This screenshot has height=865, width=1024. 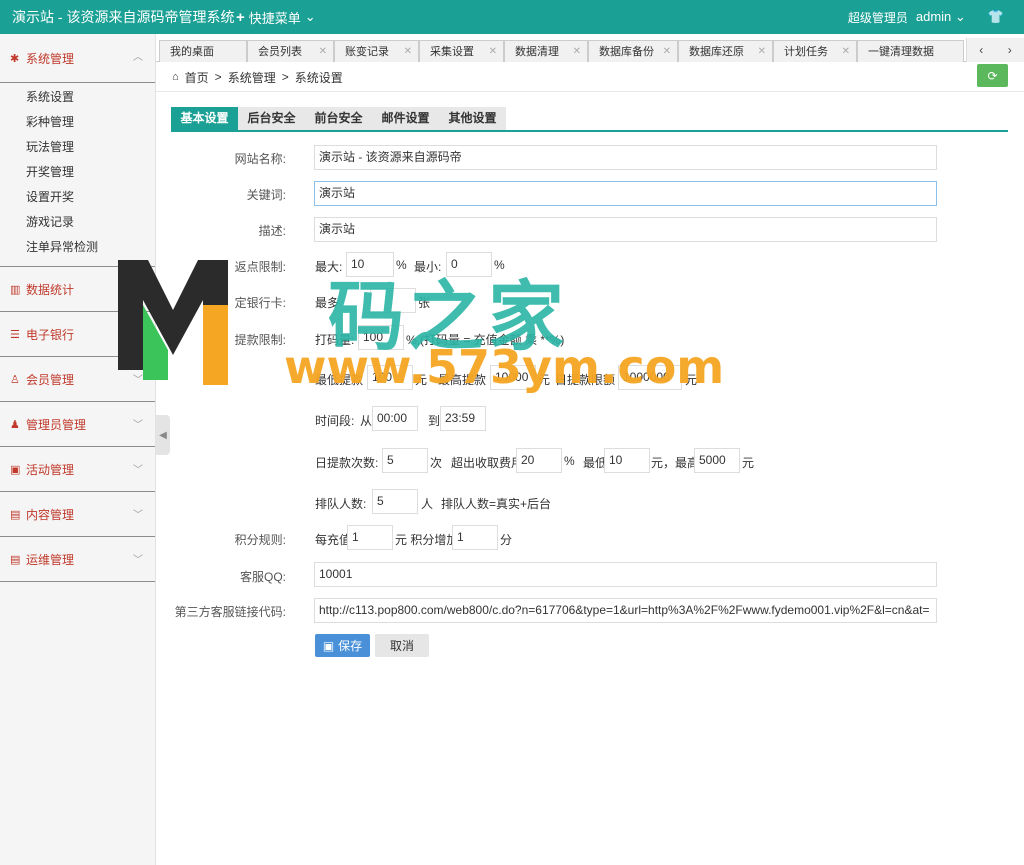 I want to click on refresh-button: ⟳, so click(x=992, y=75).